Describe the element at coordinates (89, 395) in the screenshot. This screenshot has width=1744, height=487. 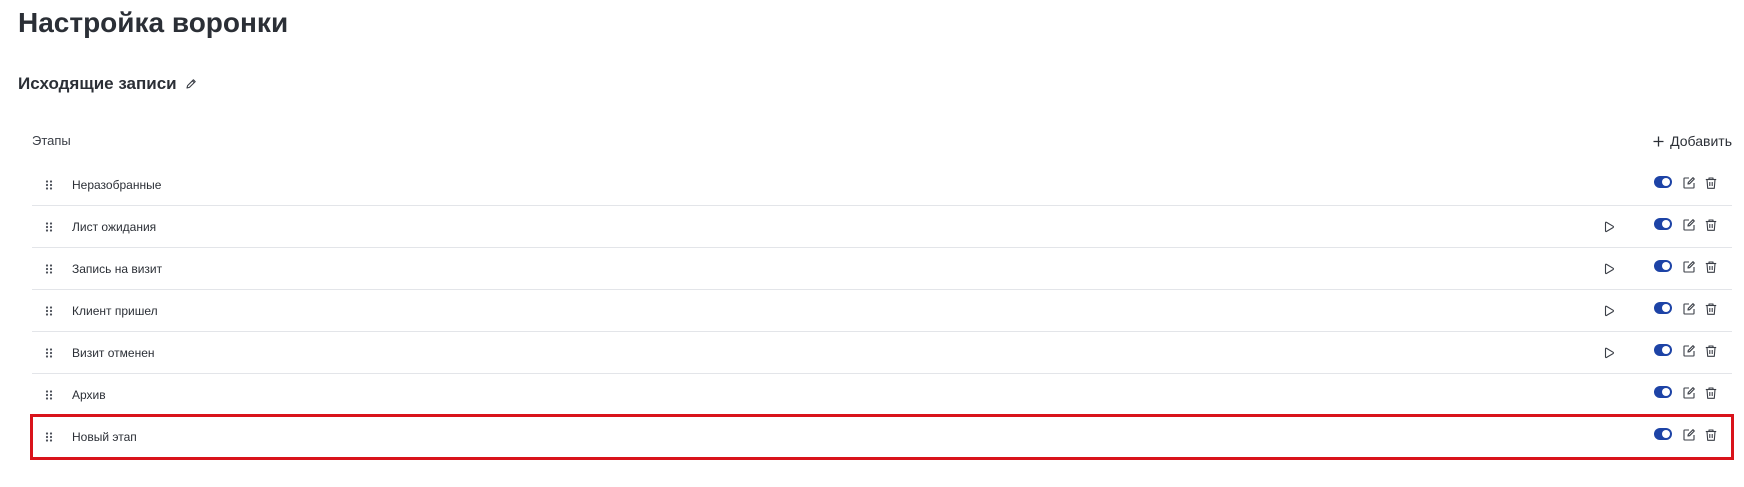
I see `stage-name: Архив` at that location.